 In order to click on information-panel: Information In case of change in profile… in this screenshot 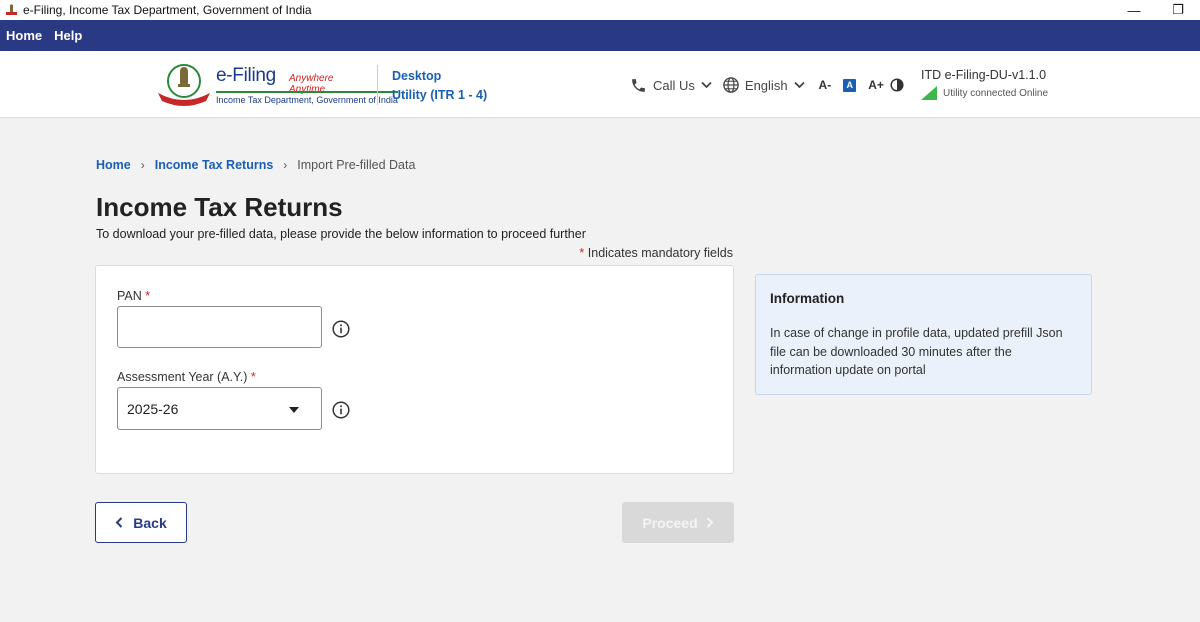, I will do `click(923, 334)`.